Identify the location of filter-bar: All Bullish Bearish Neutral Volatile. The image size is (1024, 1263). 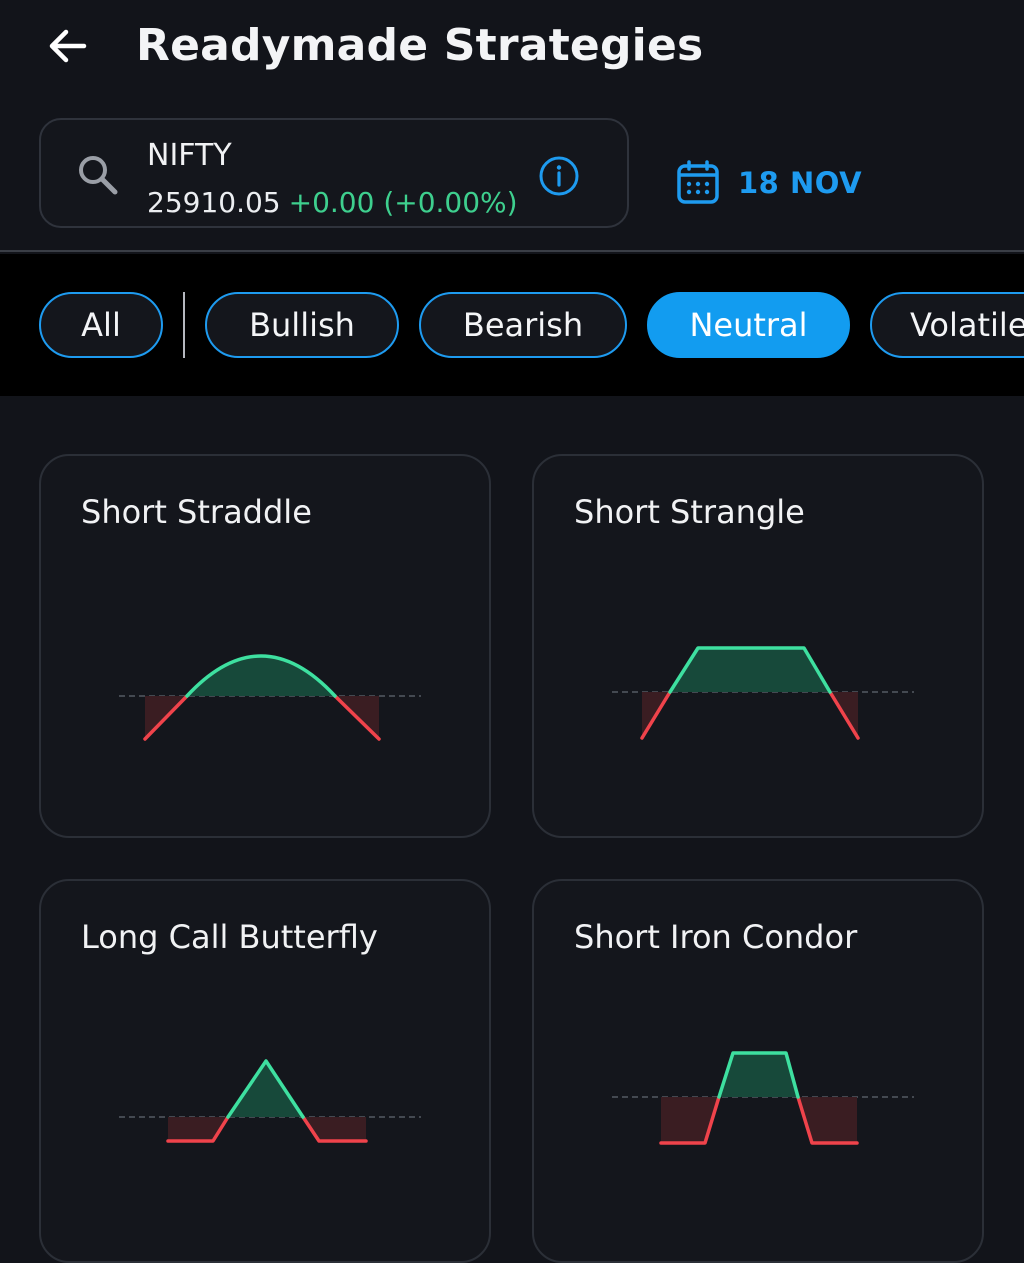
(512, 325).